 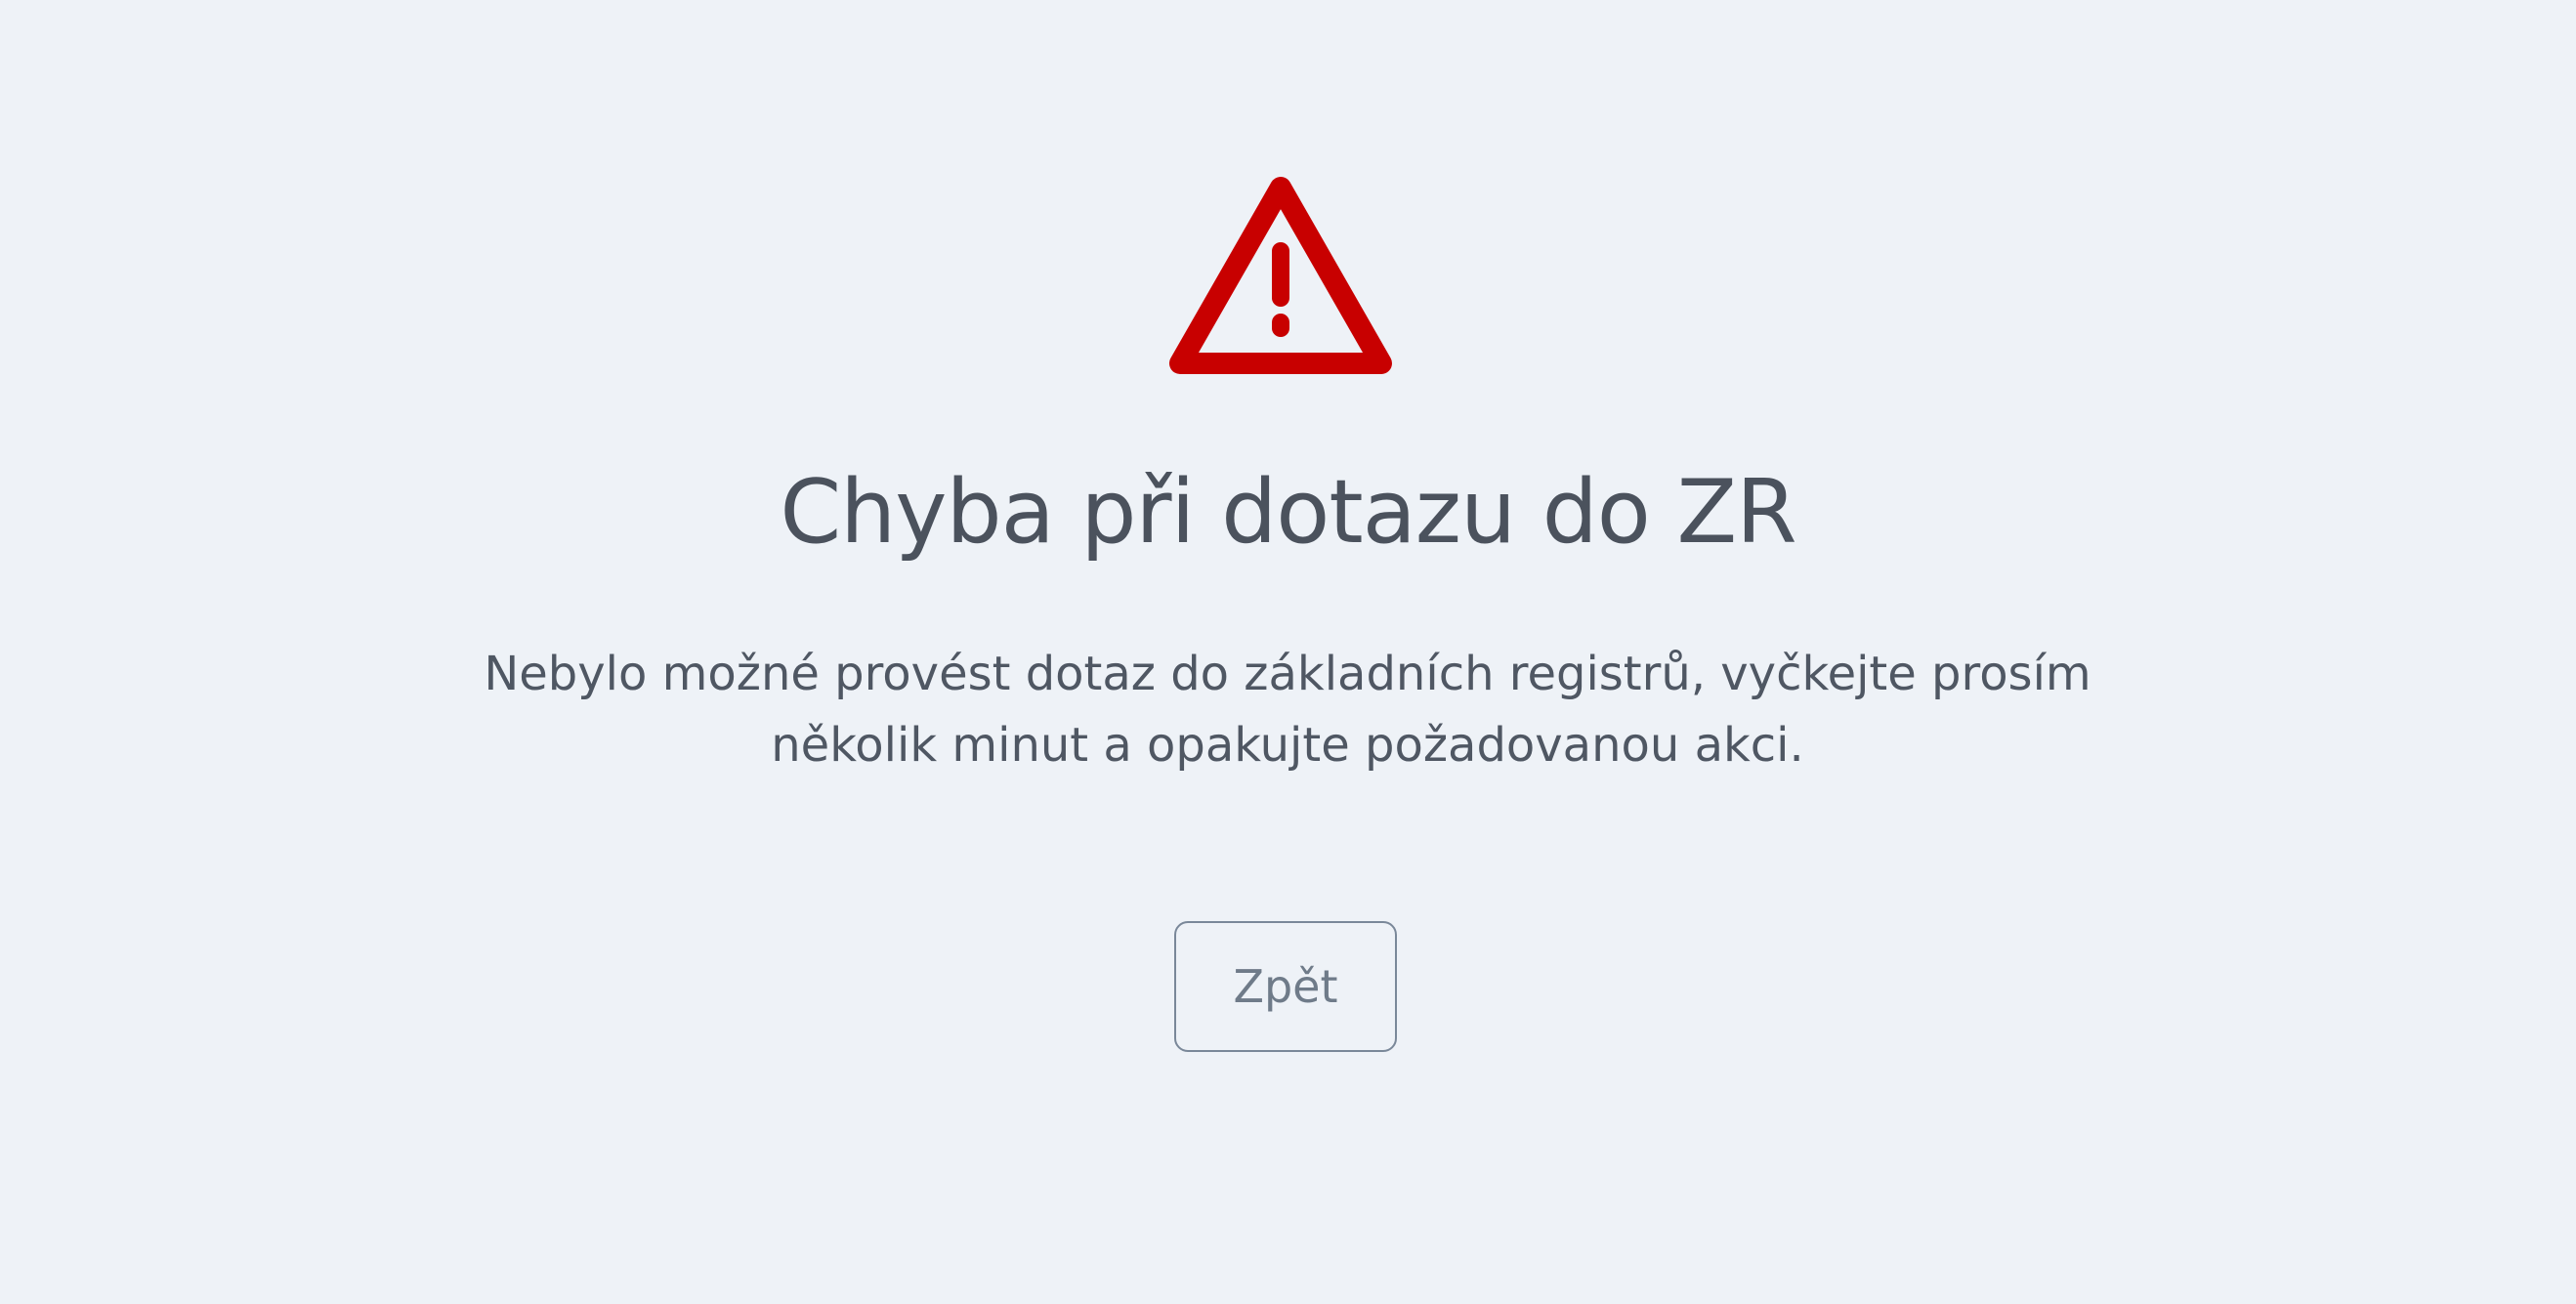 What do you see at coordinates (1285, 986) in the screenshot?
I see `back-button: Zpět` at bounding box center [1285, 986].